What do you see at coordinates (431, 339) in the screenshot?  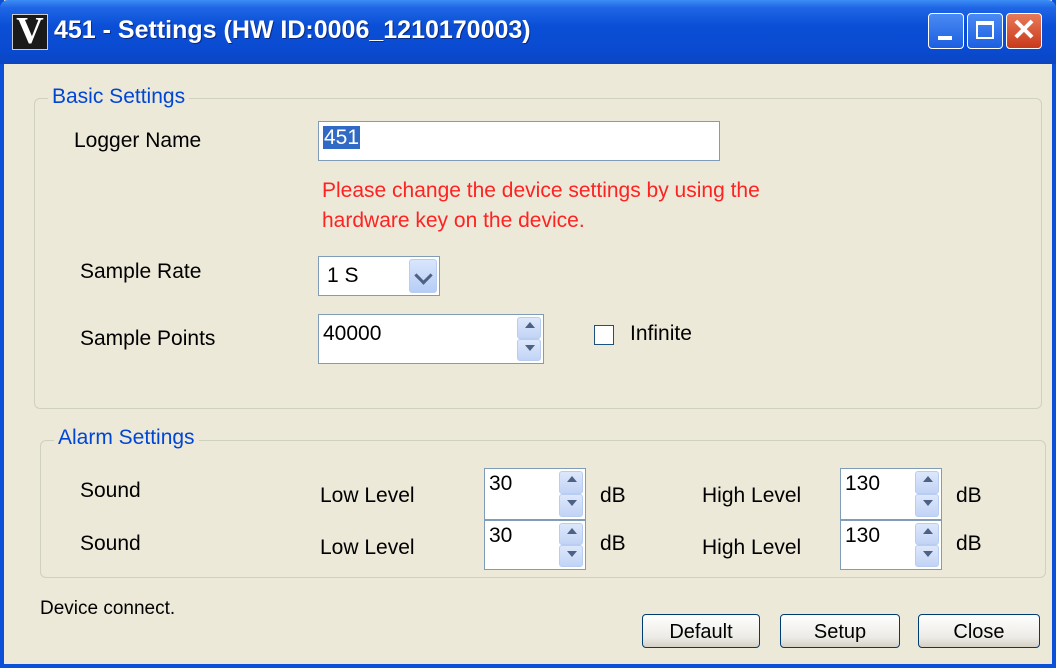 I see `sample-points-input: 40000` at bounding box center [431, 339].